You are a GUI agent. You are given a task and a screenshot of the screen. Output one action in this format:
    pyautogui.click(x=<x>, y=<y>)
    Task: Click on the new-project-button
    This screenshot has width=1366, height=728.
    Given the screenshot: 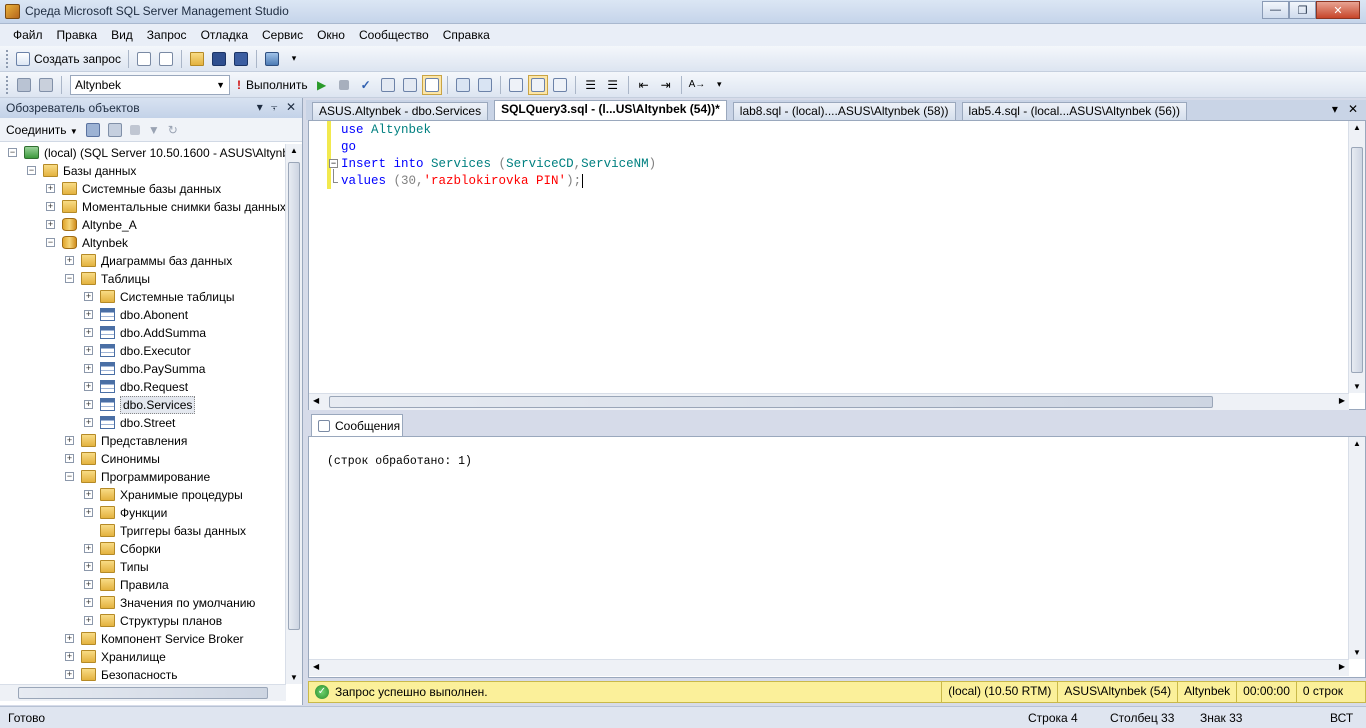 What is the action you would take?
    pyautogui.click(x=166, y=59)
    